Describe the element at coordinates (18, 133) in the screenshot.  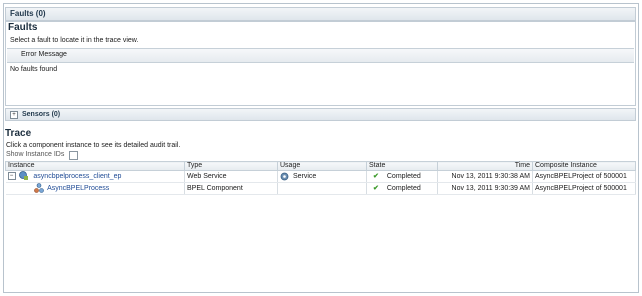
I see `trace-heading: Trace` at that location.